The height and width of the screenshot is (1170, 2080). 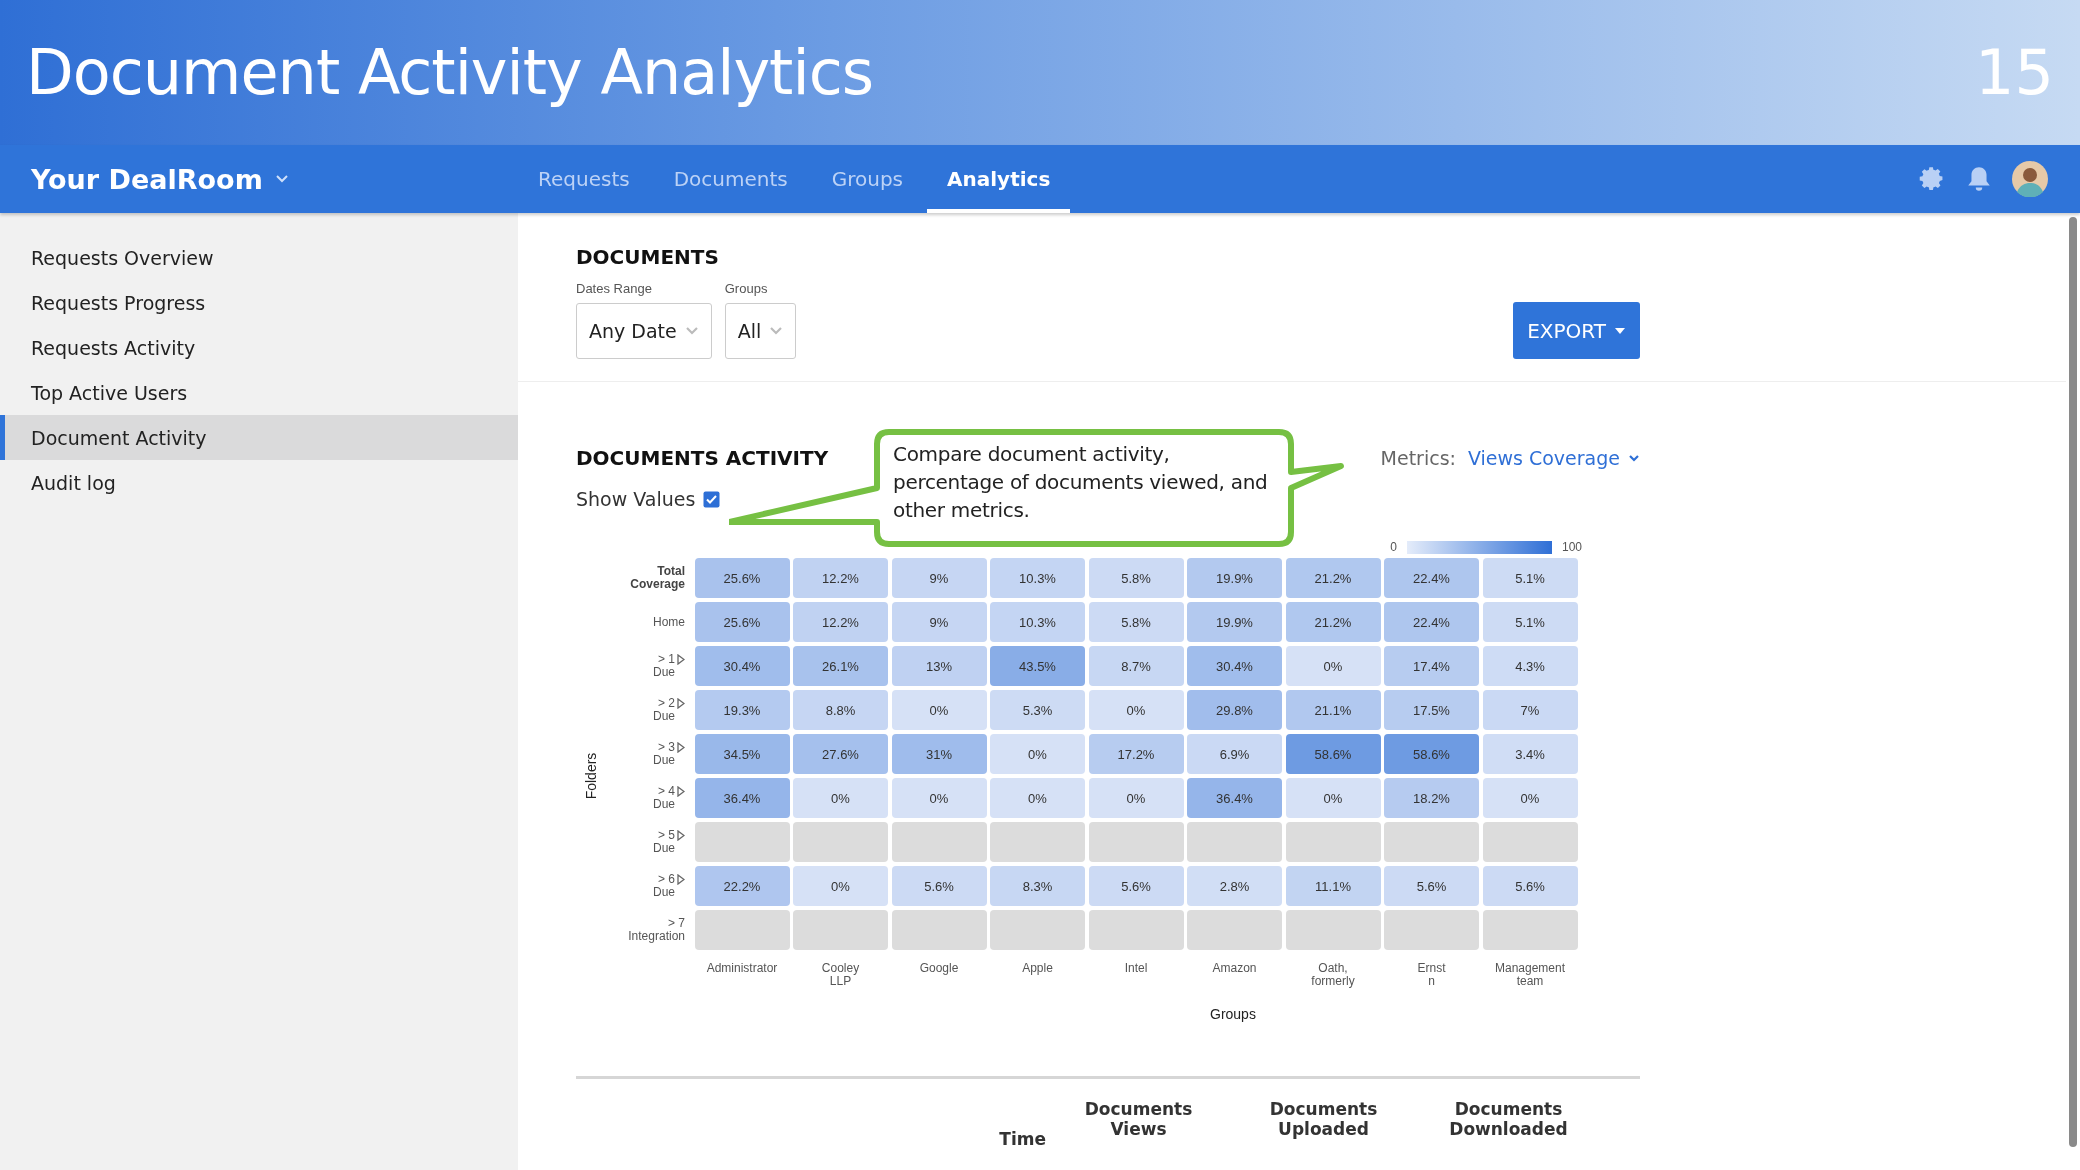 What do you see at coordinates (259, 482) in the screenshot?
I see `sidebar-item: Audit log` at bounding box center [259, 482].